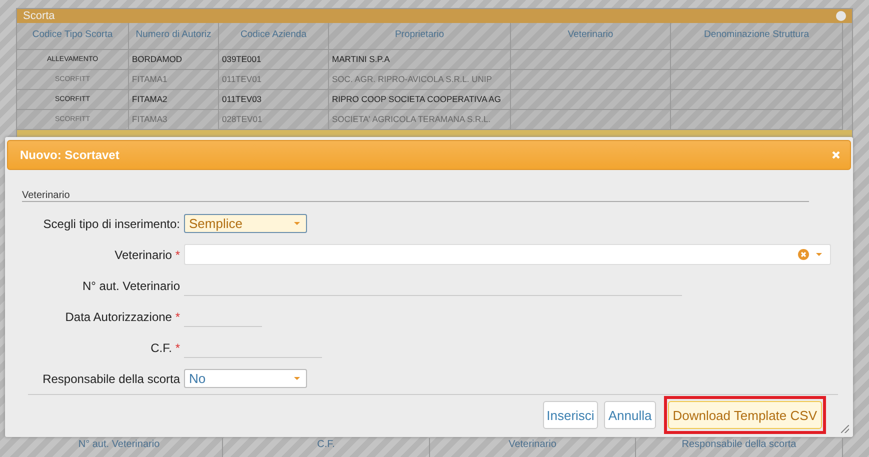 Image resolution: width=869 pixels, height=457 pixels. What do you see at coordinates (245, 223) in the screenshot?
I see `dropdown: Semplice` at bounding box center [245, 223].